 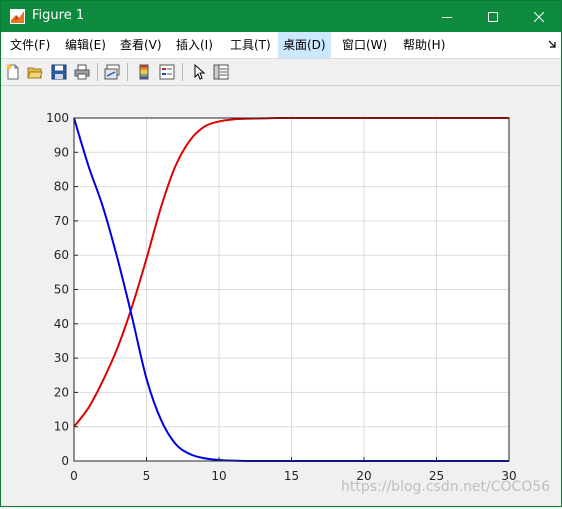 What do you see at coordinates (281, 16) in the screenshot?
I see `title-bar: Figure 1` at bounding box center [281, 16].